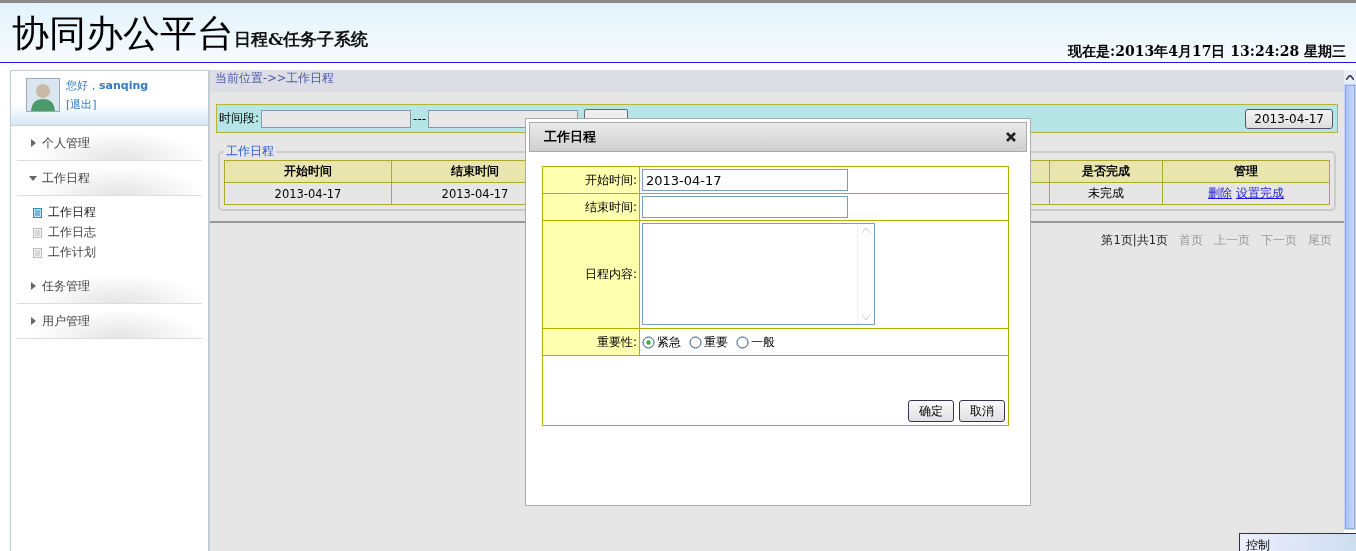 This screenshot has width=1356, height=551. I want to click on form-label: 结束时间:, so click(591, 207).